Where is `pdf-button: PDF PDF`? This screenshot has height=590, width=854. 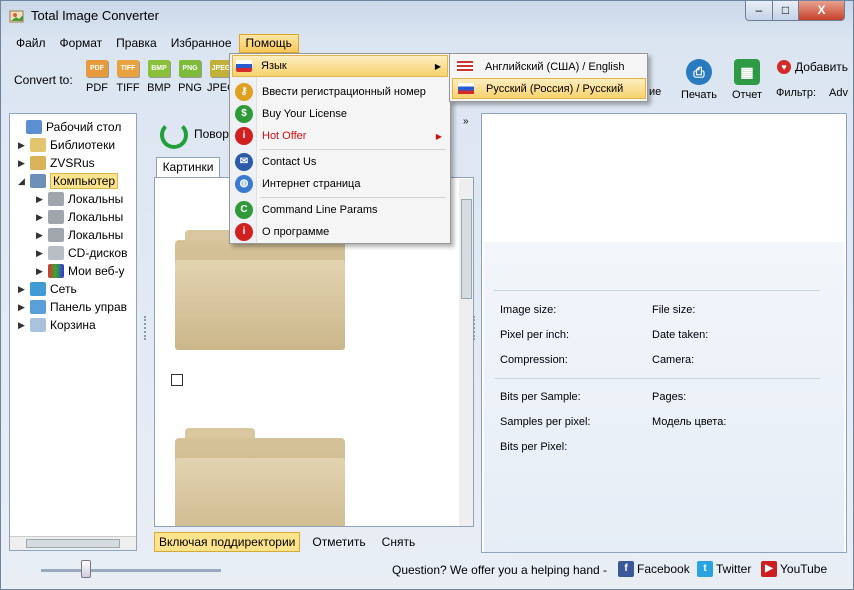
pdf-button: PDF PDF is located at coordinates (97, 77).